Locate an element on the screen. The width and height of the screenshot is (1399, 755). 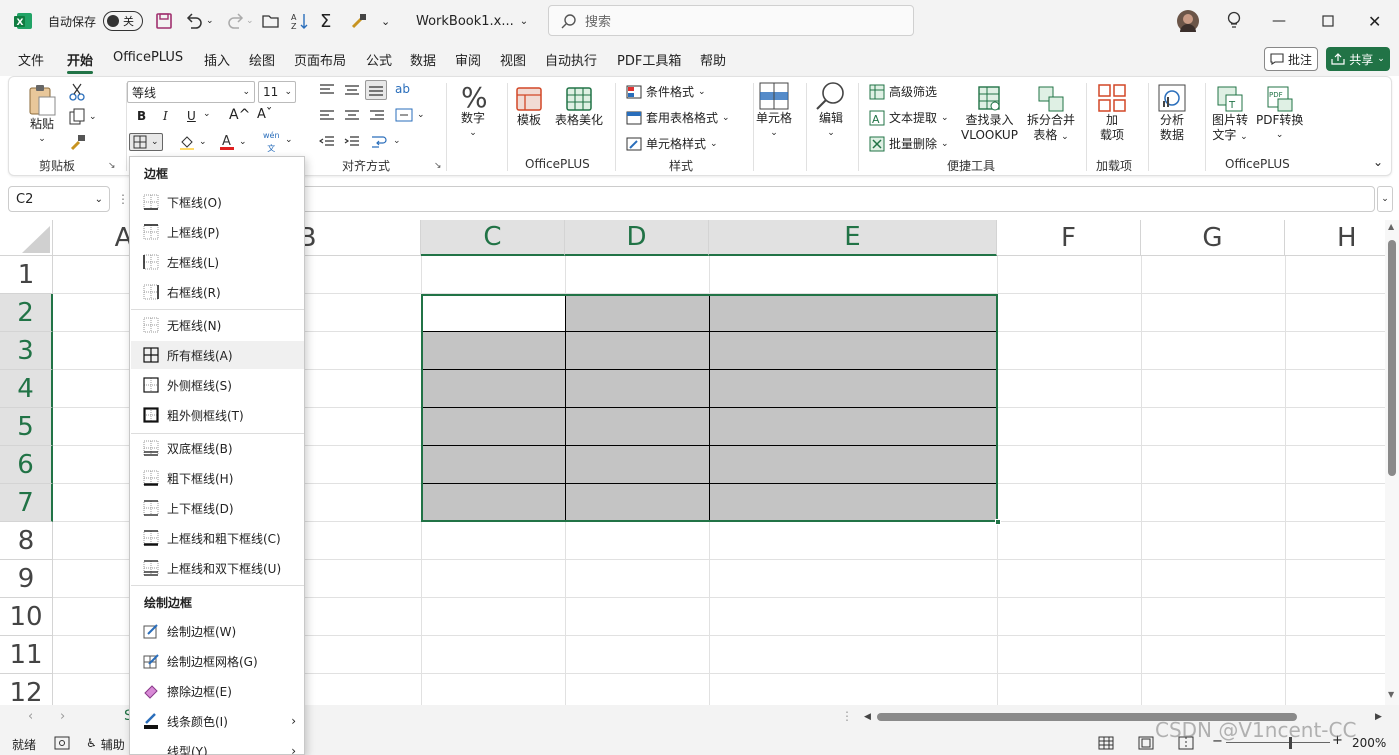
row-header-7: 7 is located at coordinates (26, 503).